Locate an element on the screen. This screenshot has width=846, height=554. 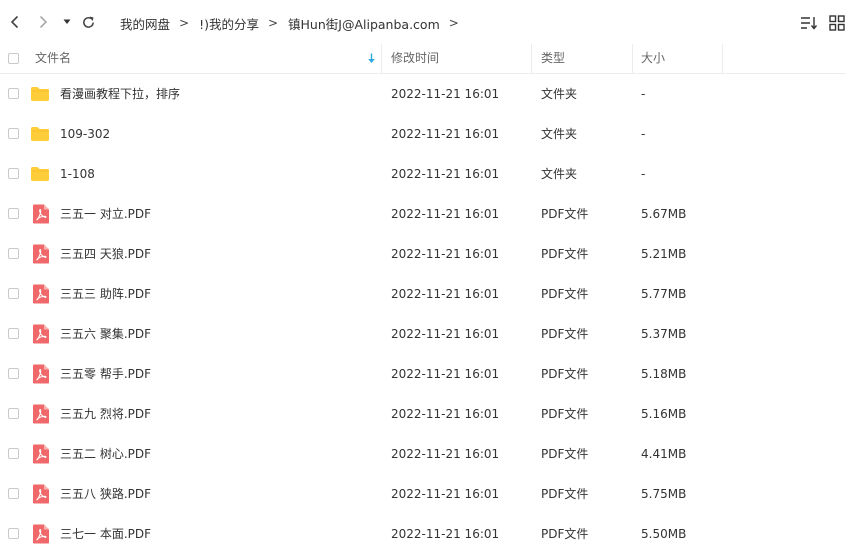
grid-view-button is located at coordinates (837, 23).